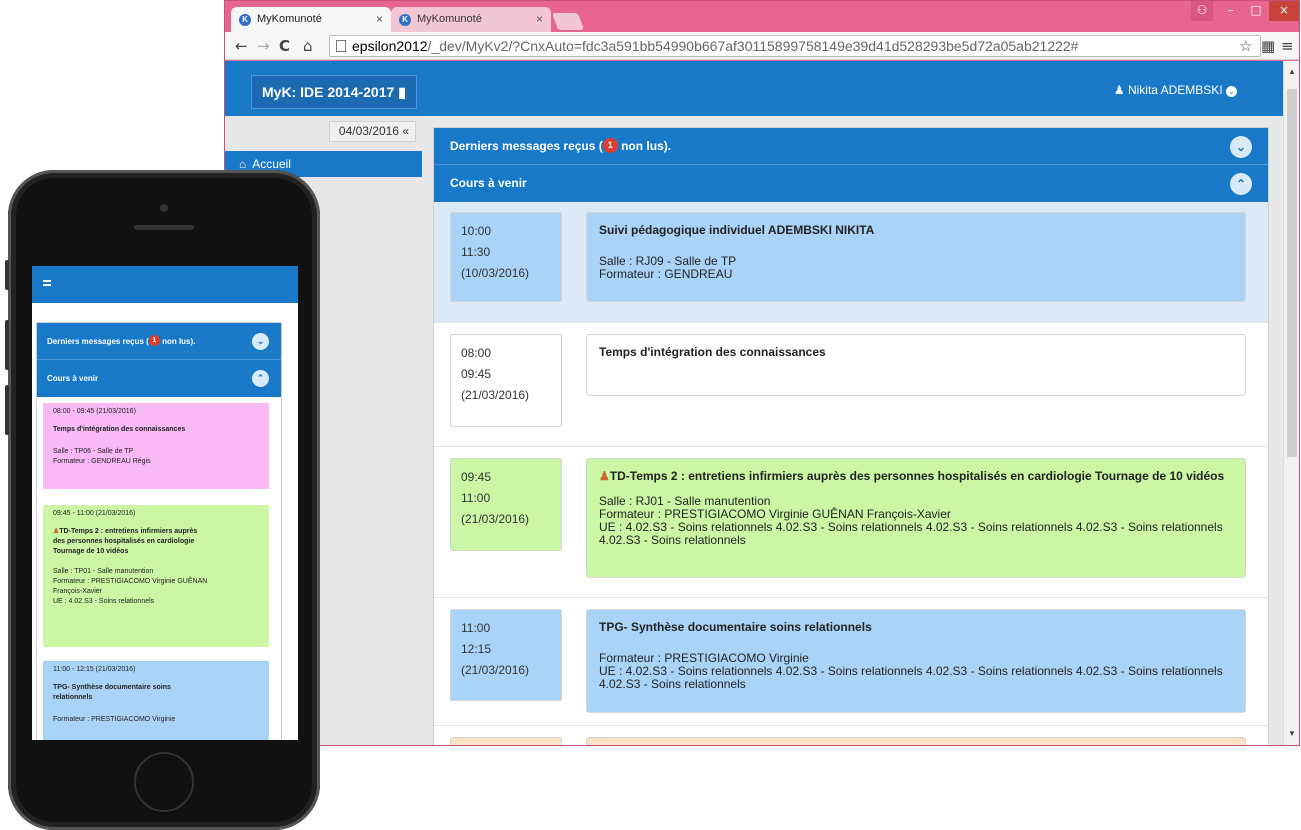 Image resolution: width=1301 pixels, height=830 pixels. What do you see at coordinates (368, 131) in the screenshot?
I see `current-date: 04/03/2016` at bounding box center [368, 131].